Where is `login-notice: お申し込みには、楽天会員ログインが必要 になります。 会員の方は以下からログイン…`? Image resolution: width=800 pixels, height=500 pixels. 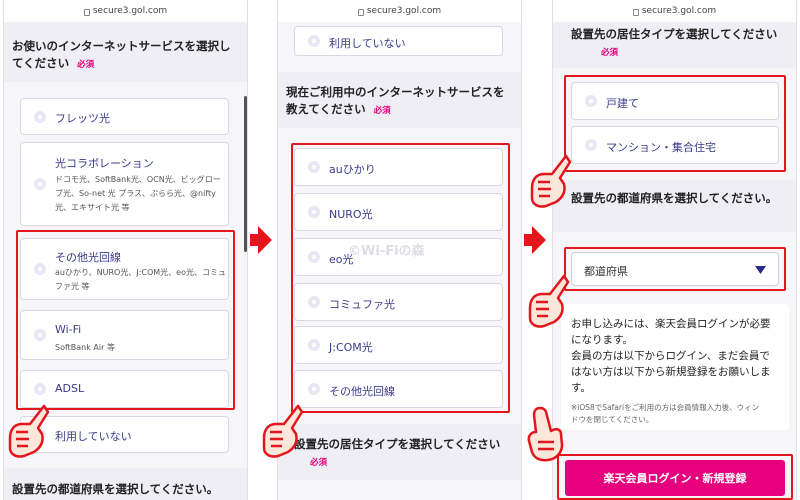 login-notice: お申し込みには、楽天会員ログインが必要 になります。 会員の方は以下からログイン… is located at coordinates (675, 367).